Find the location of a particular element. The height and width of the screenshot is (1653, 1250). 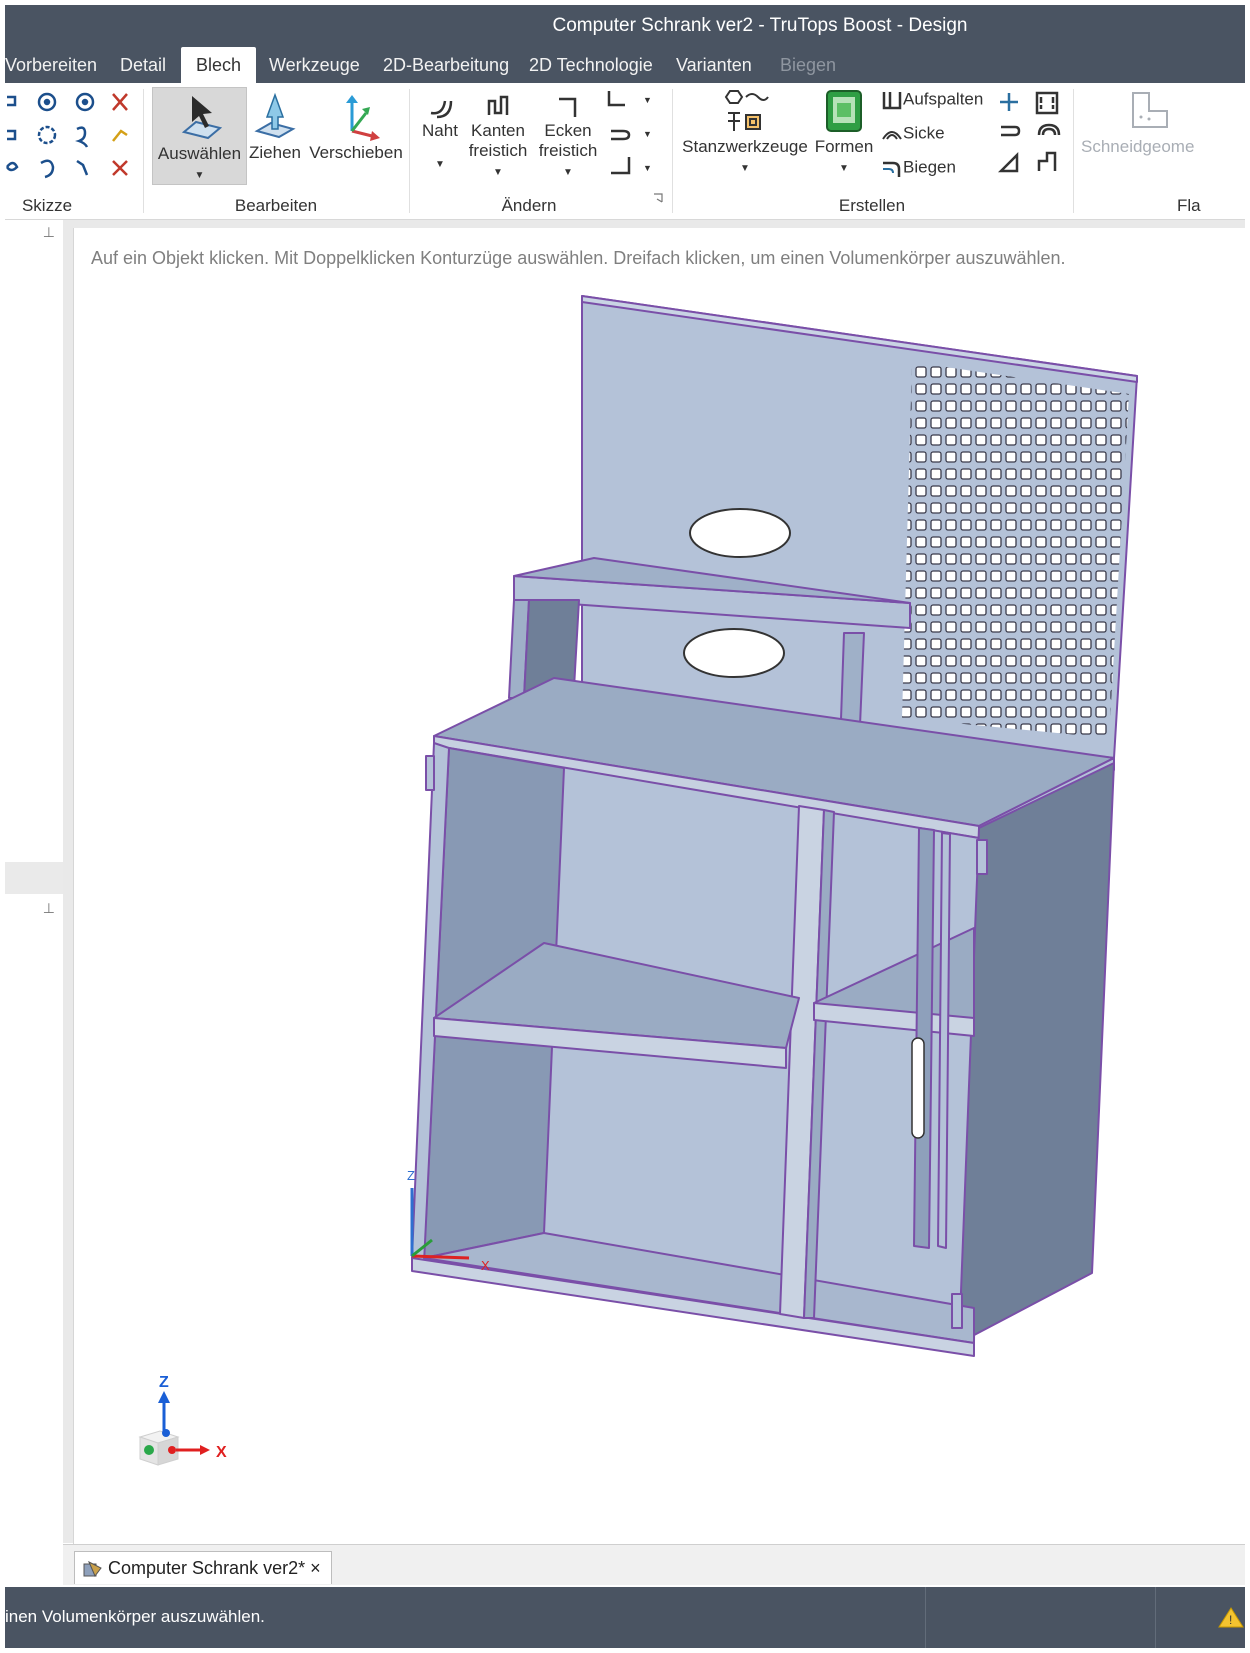

group-label-skizze: Skizze is located at coordinates (47, 205).